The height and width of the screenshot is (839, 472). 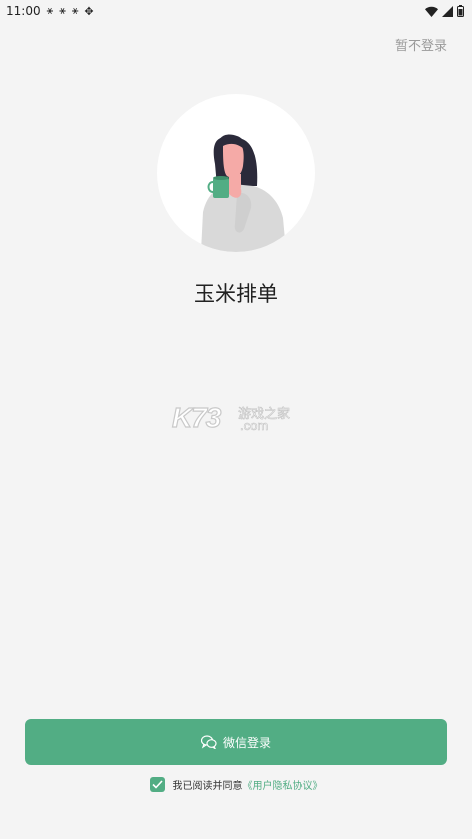 I want to click on wechat-login-label: 微信登录, so click(x=246, y=742).